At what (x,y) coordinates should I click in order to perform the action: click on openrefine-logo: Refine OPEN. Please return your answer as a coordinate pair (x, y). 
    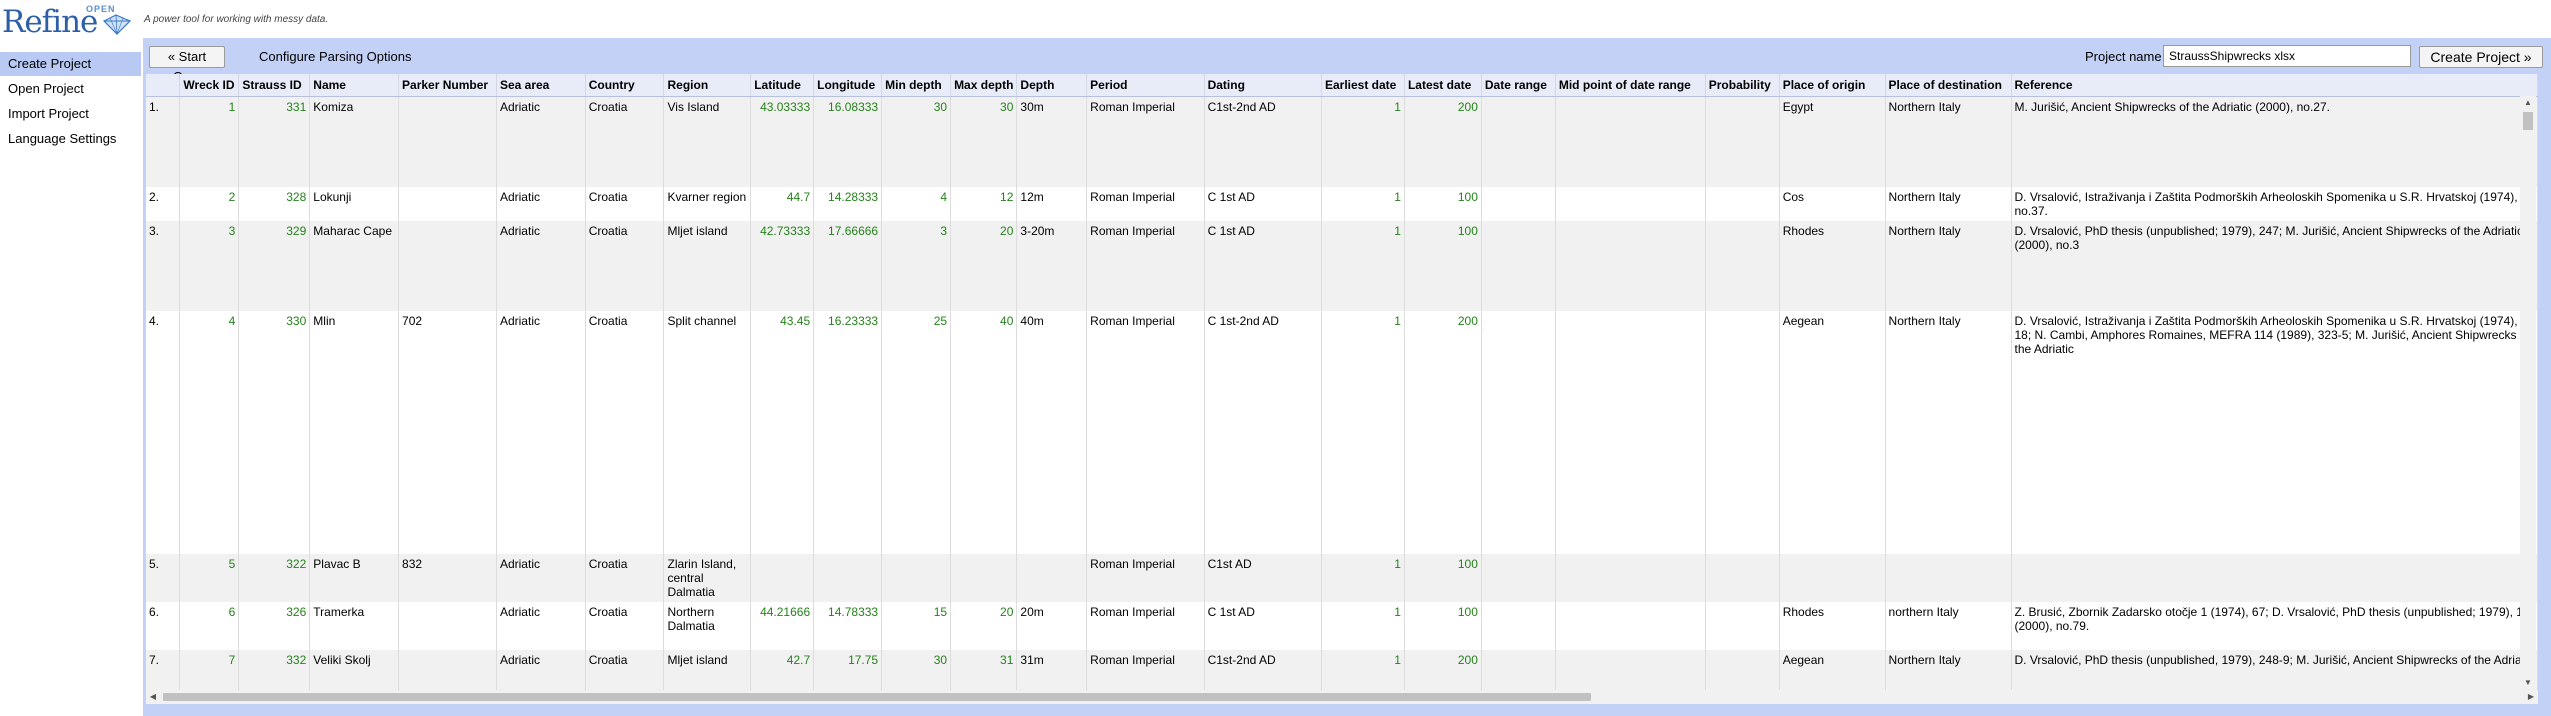
    Looking at the image, I should click on (72, 21).